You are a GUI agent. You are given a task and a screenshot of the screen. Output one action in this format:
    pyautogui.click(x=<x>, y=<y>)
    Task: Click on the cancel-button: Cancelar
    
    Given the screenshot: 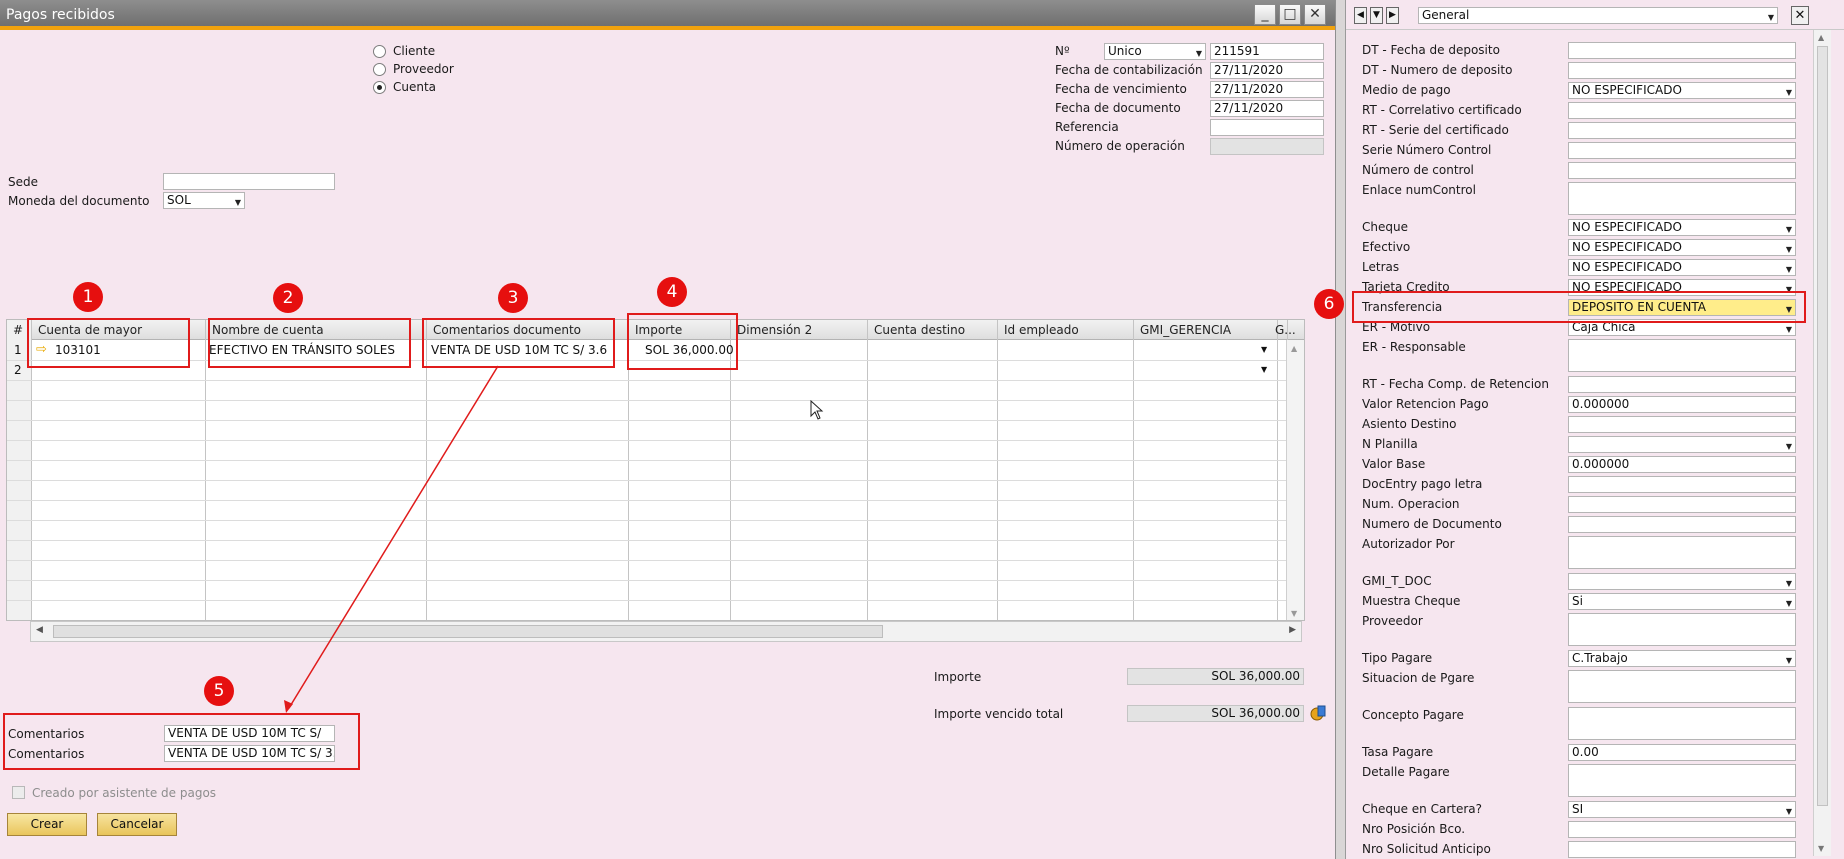 What is the action you would take?
    pyautogui.click(x=137, y=824)
    